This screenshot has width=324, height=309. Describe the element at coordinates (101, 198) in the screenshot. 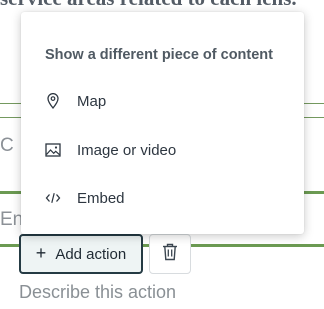

I see `menu-item-label: Embed` at that location.